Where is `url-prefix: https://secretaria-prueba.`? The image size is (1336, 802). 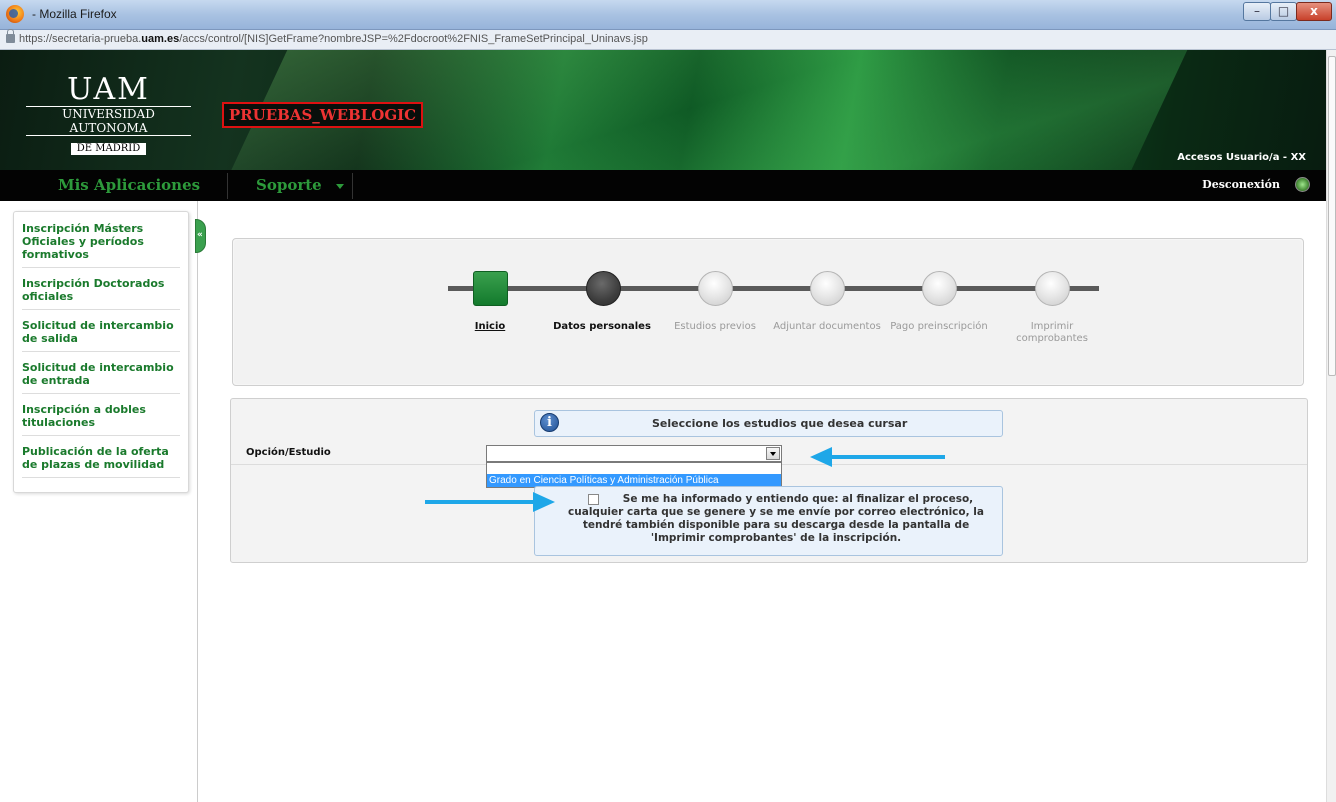
url-prefix: https://secretaria-prueba. is located at coordinates (80, 39).